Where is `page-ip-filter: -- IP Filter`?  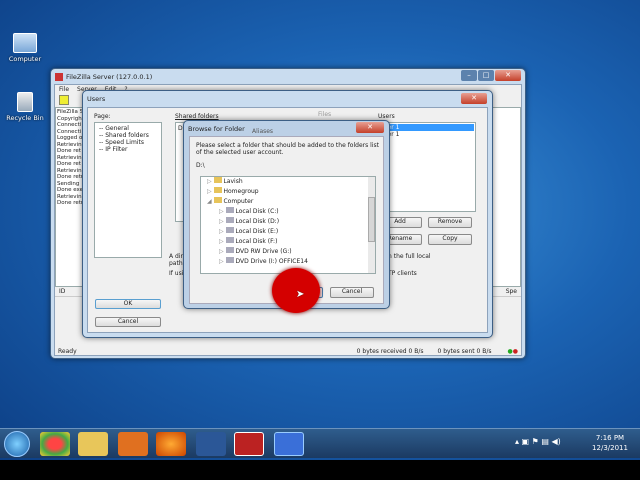 page-ip-filter: -- IP Filter is located at coordinates (128, 149).